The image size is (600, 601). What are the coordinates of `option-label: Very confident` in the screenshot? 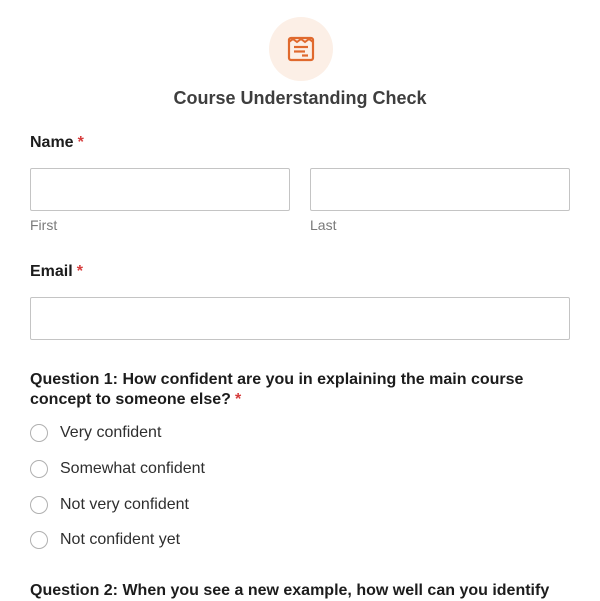 It's located at (111, 432).